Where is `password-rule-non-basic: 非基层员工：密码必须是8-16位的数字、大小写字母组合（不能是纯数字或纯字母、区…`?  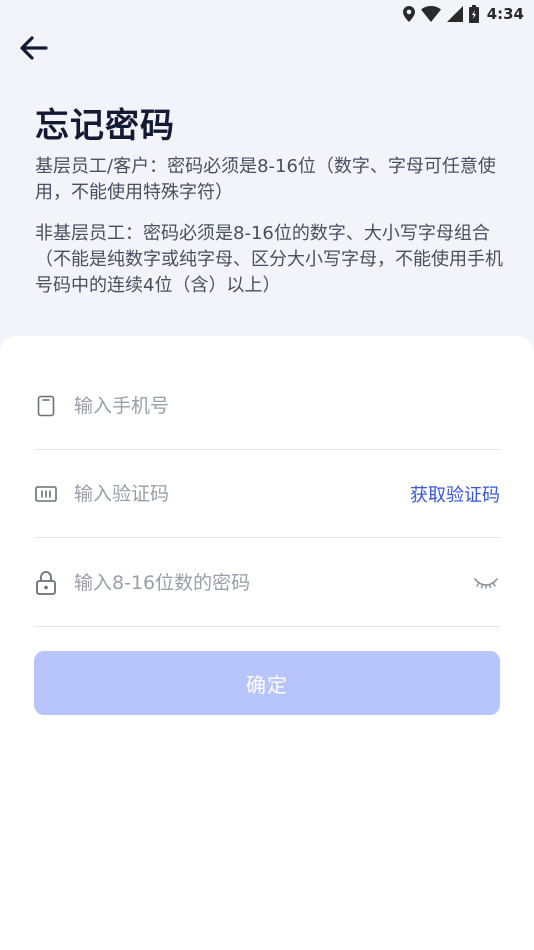
password-rule-non-basic: 非基层员工：密码必须是8-16位的数字、大小写字母组合（不能是纯数字或纯字母、区… is located at coordinates (269, 259).